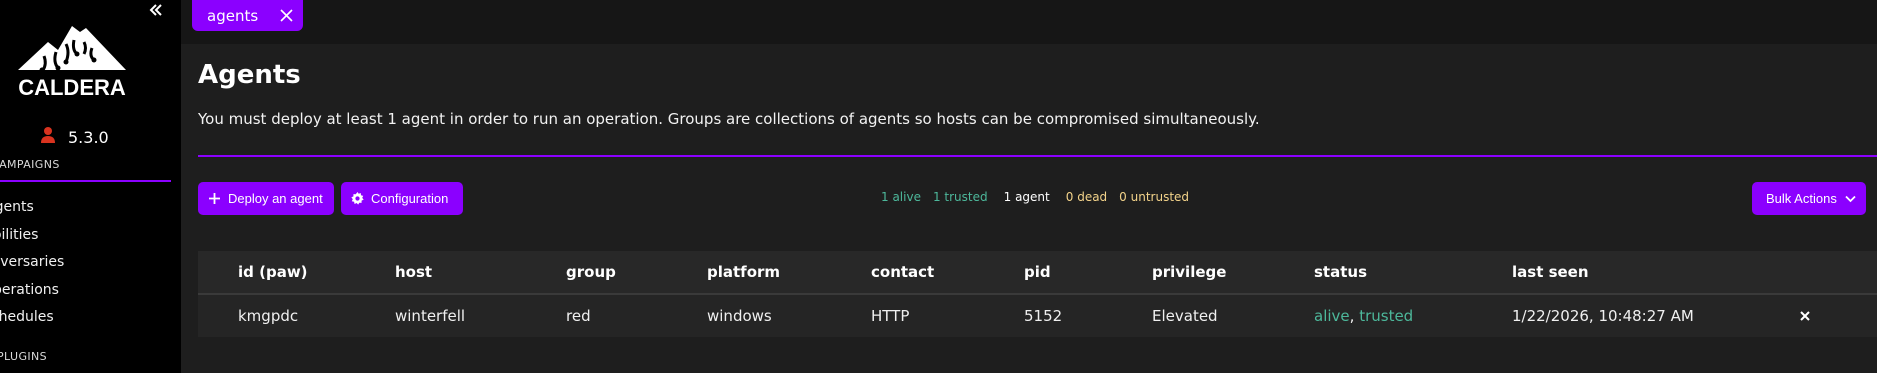 This screenshot has height=373, width=1877. I want to click on bulk-actions-button: Bulk Actions, so click(1809, 198).